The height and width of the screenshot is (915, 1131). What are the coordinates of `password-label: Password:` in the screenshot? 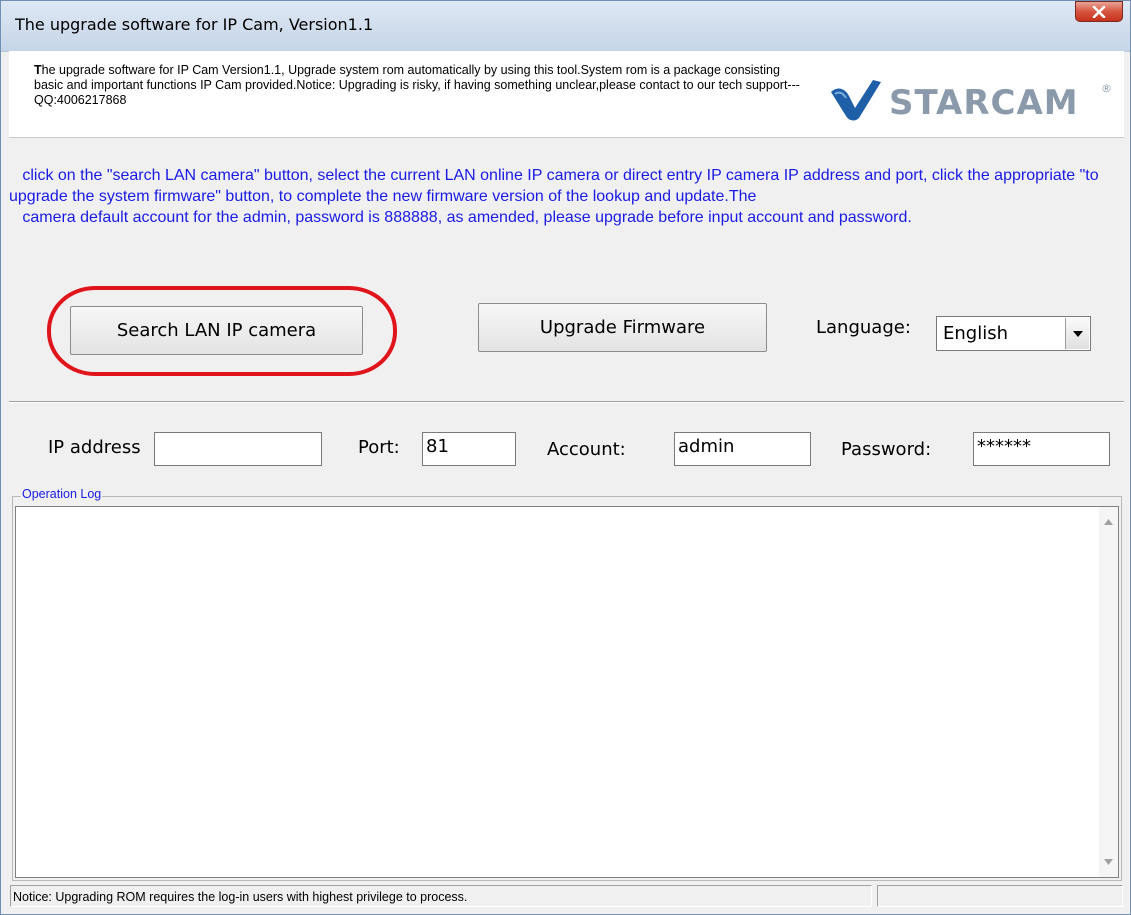 It's located at (886, 449).